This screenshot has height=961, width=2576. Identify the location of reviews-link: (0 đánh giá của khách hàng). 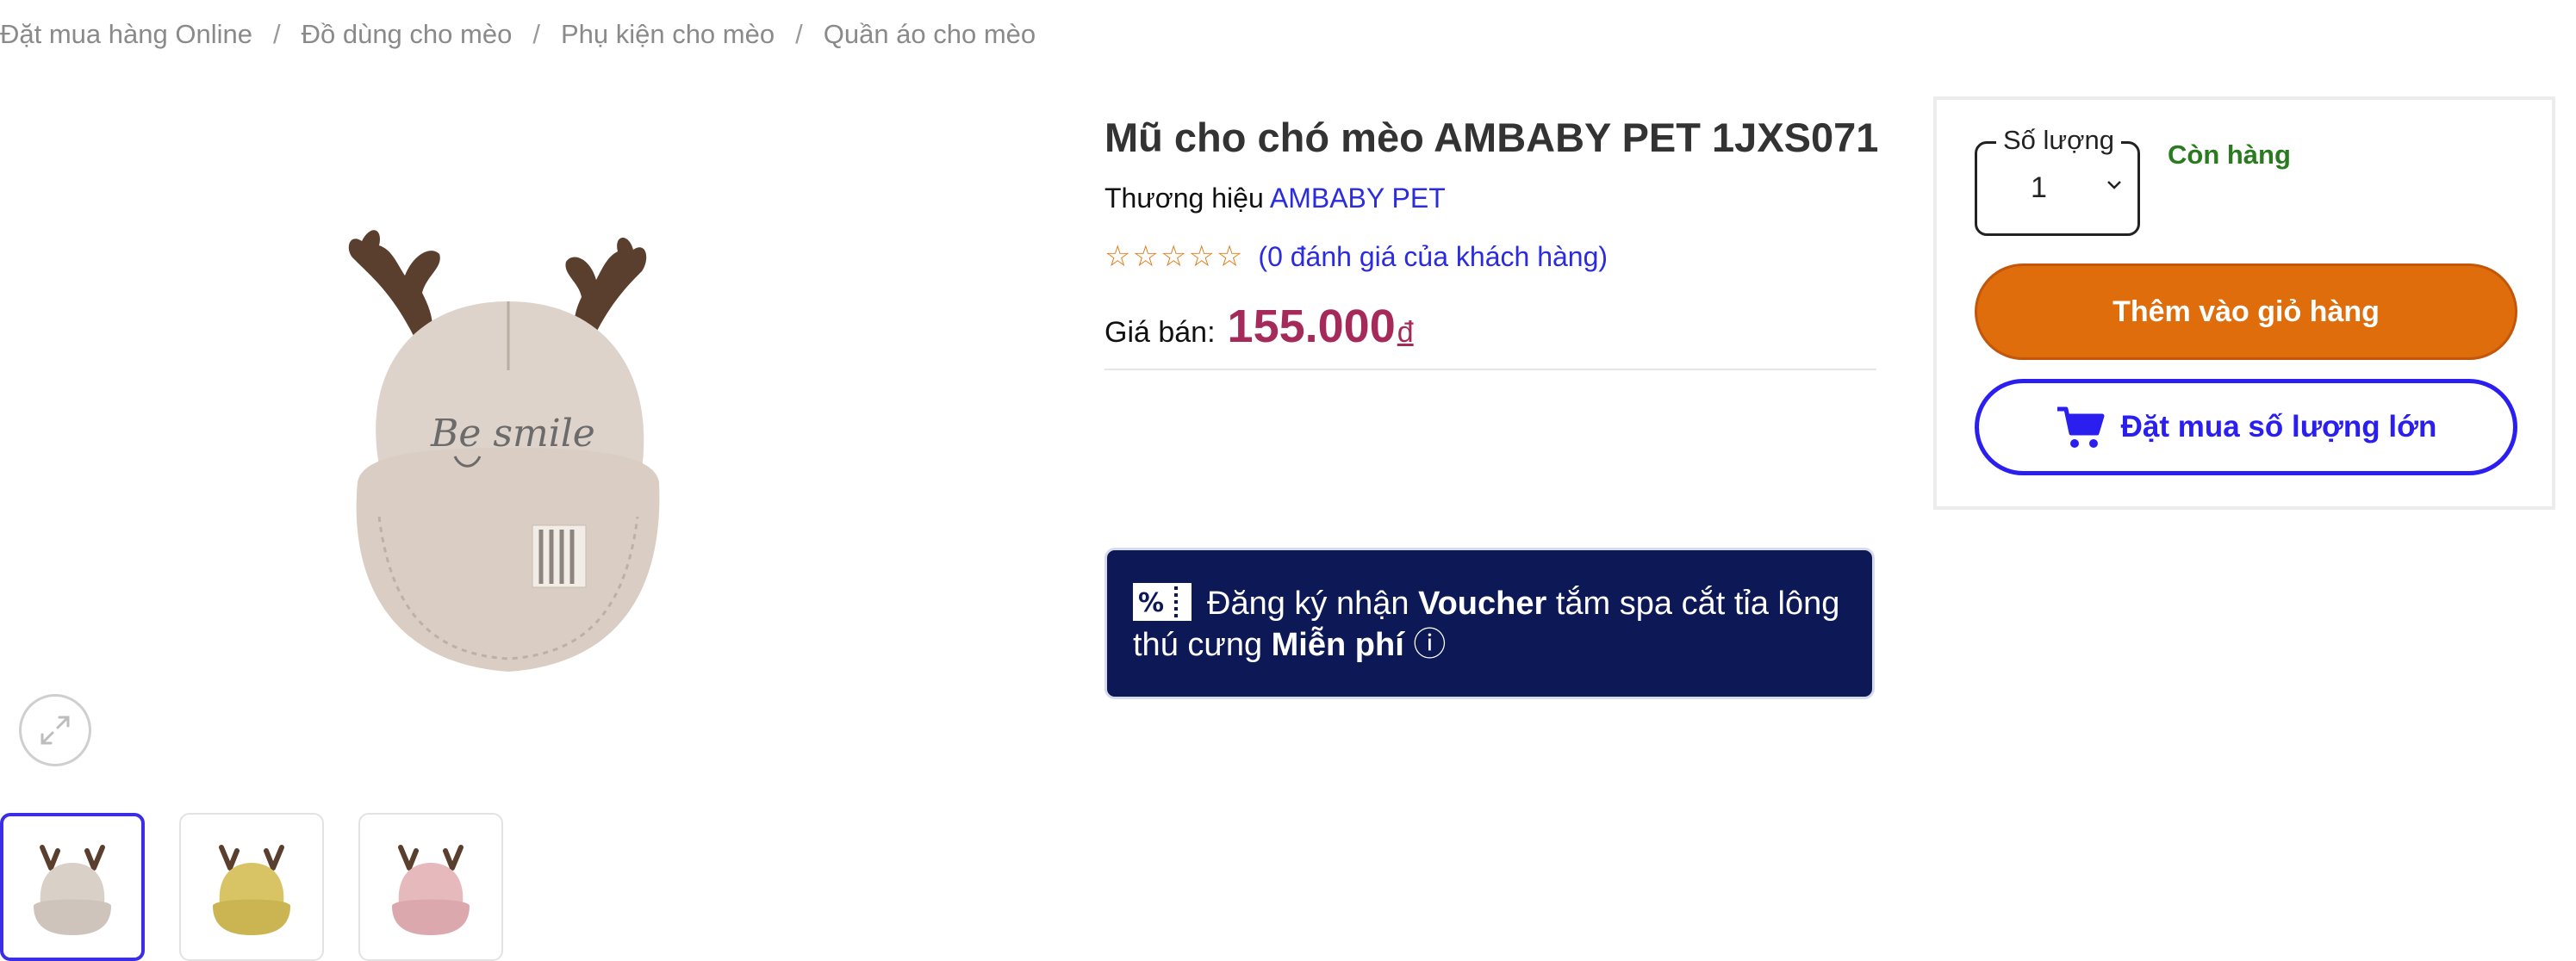
(1433, 257).